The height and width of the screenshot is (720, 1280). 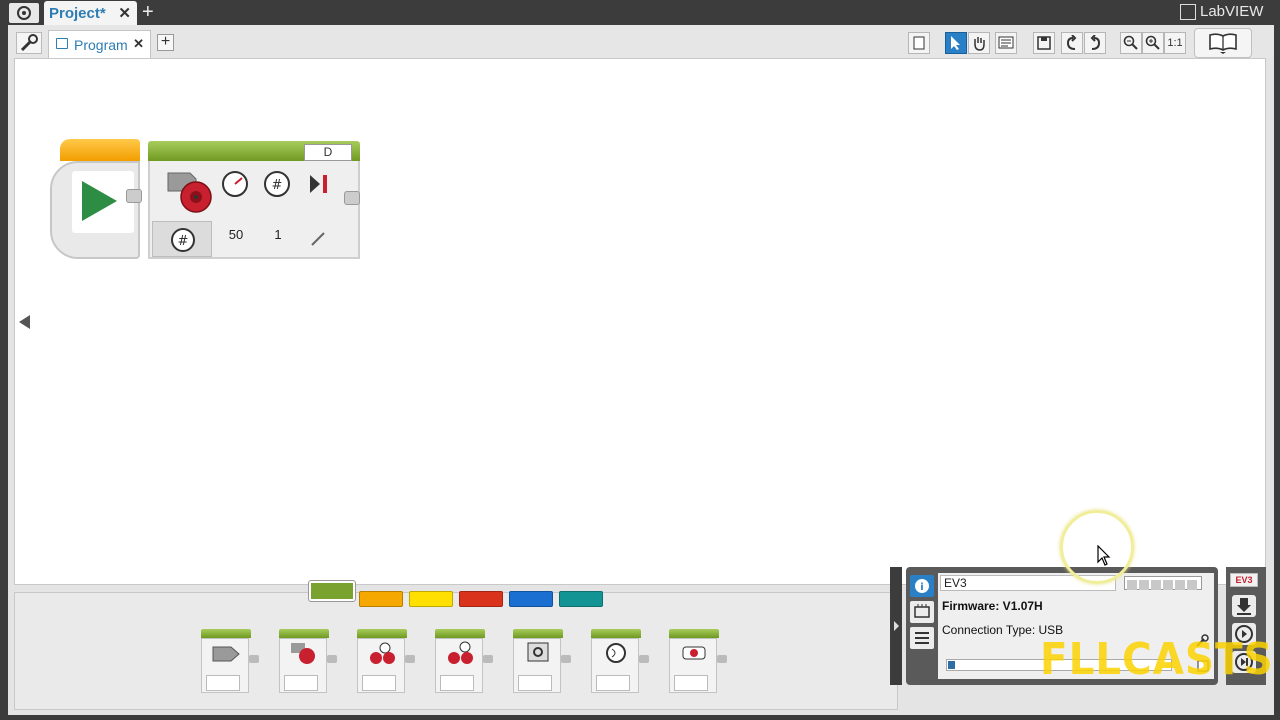 What do you see at coordinates (332, 591) in the screenshot?
I see `palette-tab-action` at bounding box center [332, 591].